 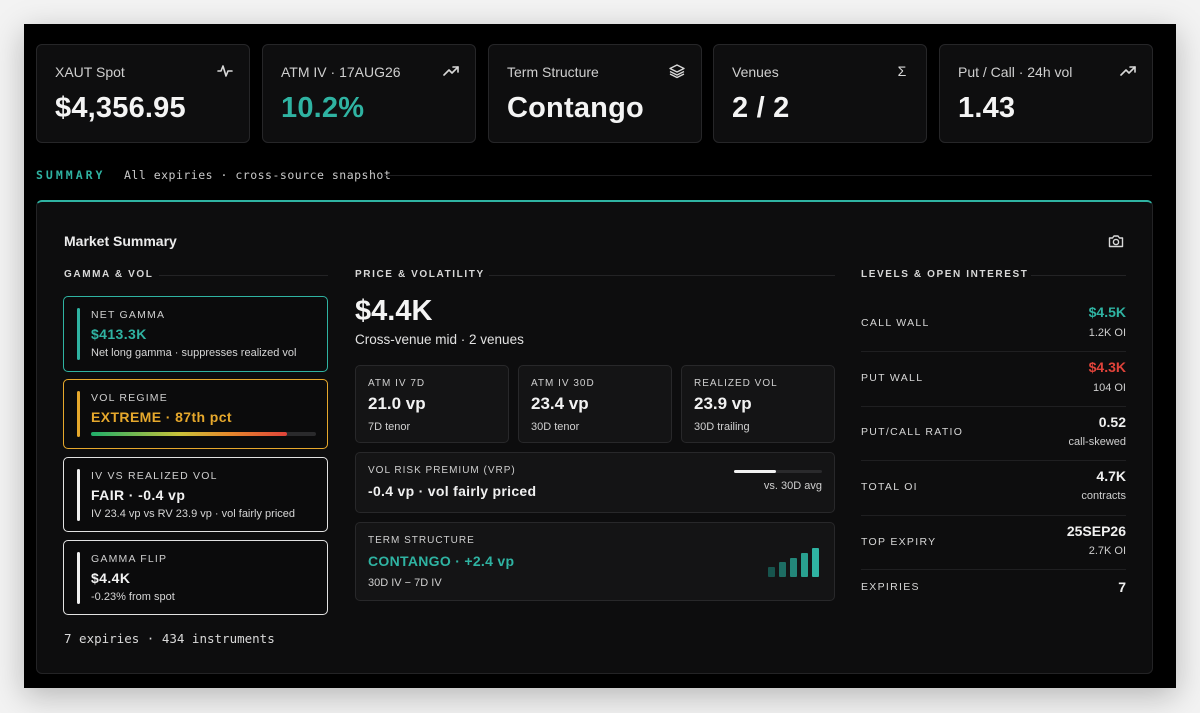 I want to click on camera-icon, so click(x=1116, y=241).